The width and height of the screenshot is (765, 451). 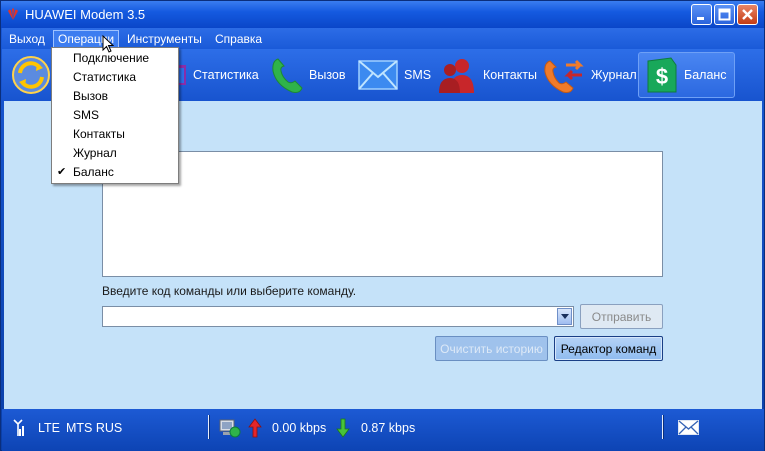 What do you see at coordinates (164, 39) in the screenshot?
I see `menu-tools: Инструменты` at bounding box center [164, 39].